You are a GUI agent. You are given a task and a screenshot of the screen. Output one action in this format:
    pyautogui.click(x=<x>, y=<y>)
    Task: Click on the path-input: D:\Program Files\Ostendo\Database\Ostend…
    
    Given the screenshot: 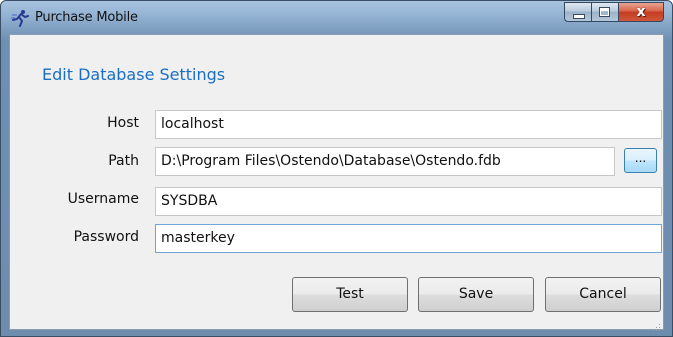 What is the action you would take?
    pyautogui.click(x=385, y=161)
    